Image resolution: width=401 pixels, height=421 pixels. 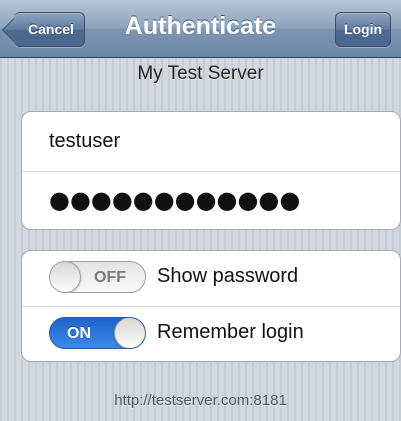 I want to click on server-url: http://testserver.com:8181, so click(x=200, y=400).